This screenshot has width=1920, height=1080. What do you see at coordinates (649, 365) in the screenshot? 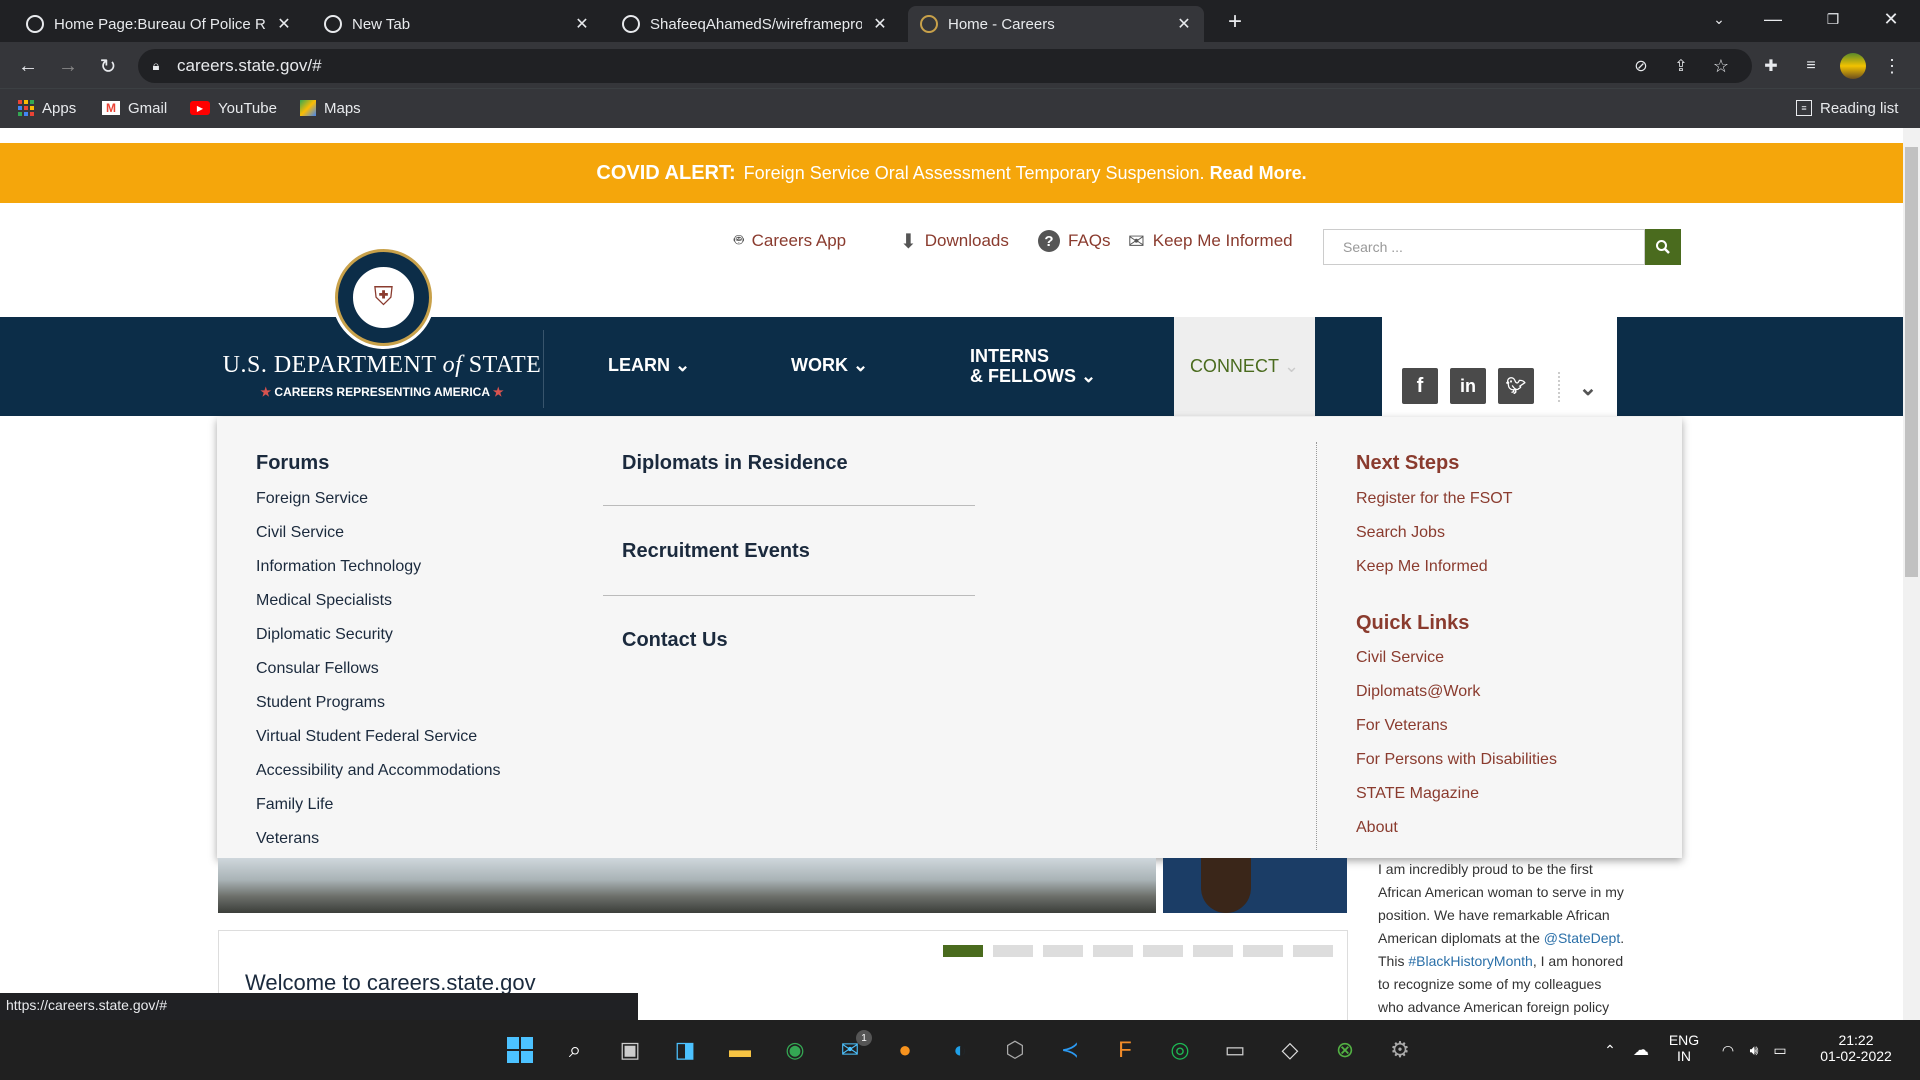
I see `nav-learn: LEARN ⌄` at bounding box center [649, 365].